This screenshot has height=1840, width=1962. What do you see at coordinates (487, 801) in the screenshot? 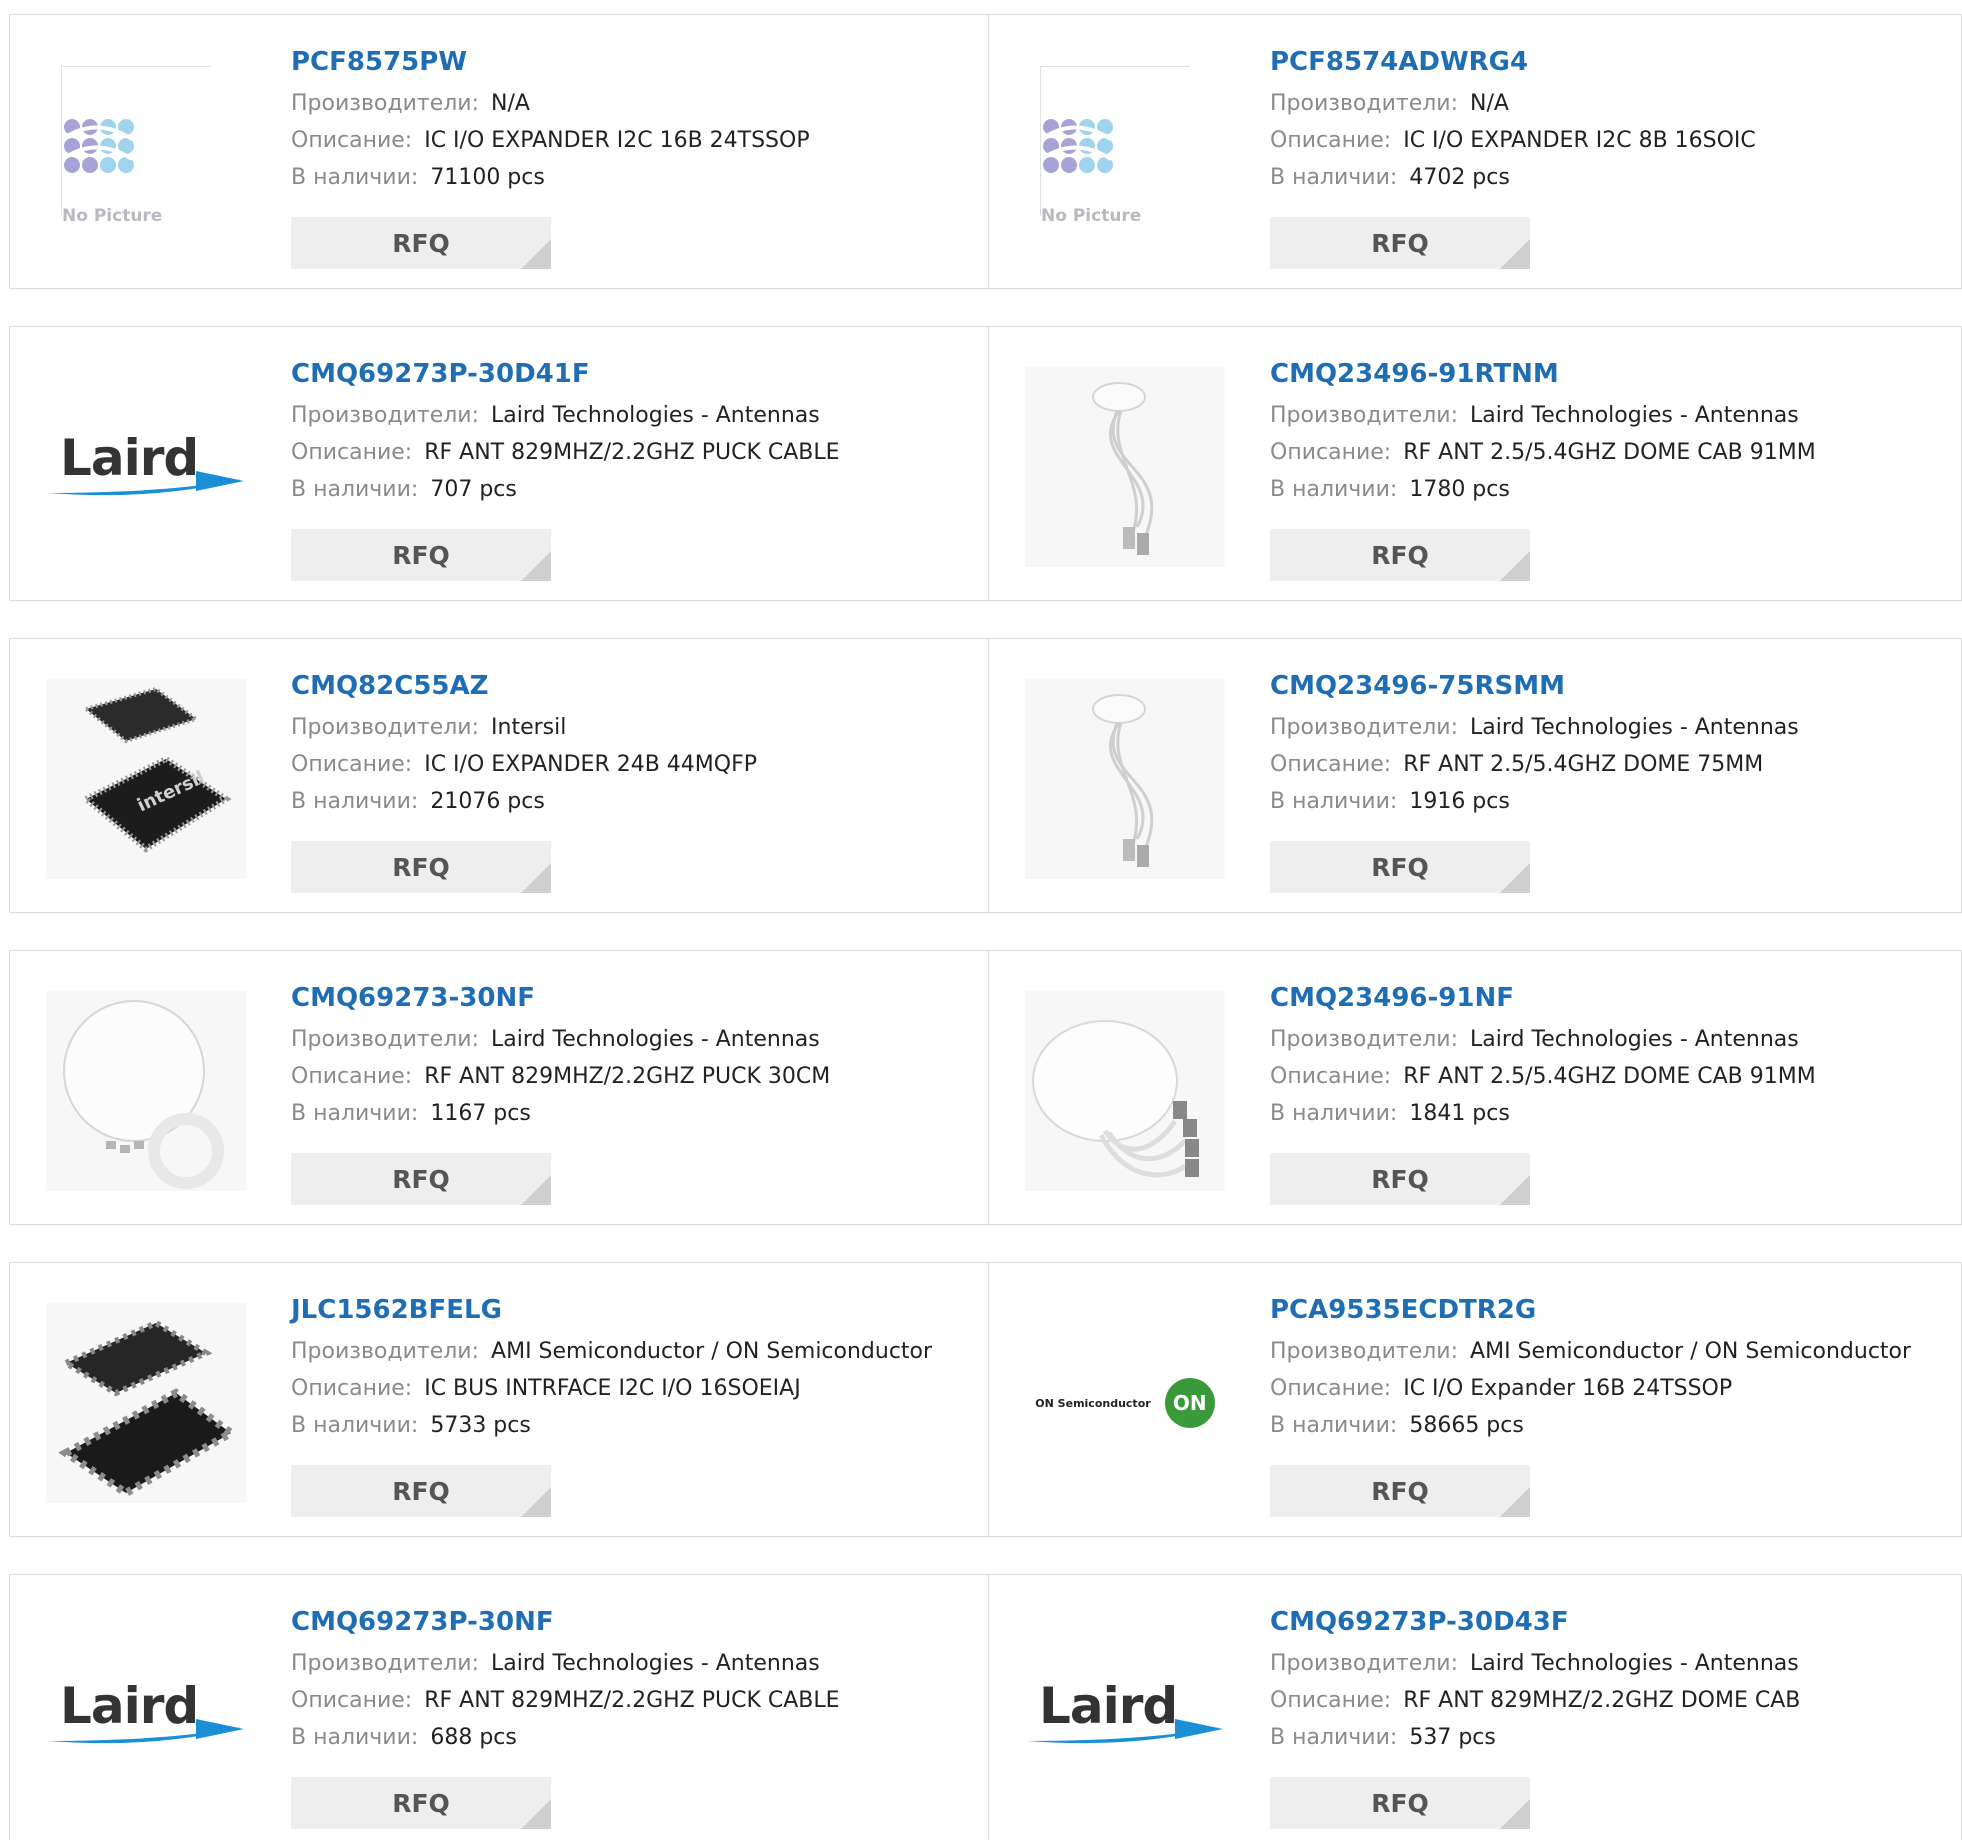
I see `stock-value: 21076 pcs` at bounding box center [487, 801].